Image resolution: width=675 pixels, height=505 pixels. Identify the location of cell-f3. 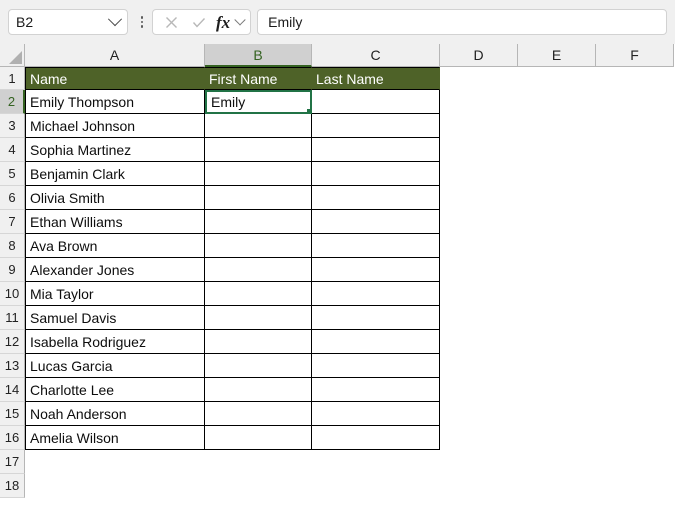
(635, 126).